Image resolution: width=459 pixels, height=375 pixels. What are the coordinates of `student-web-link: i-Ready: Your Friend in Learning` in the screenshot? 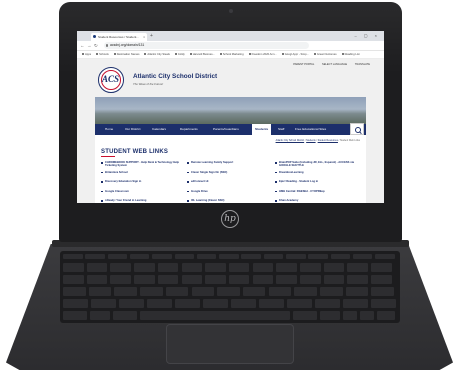 It's located at (141, 201).